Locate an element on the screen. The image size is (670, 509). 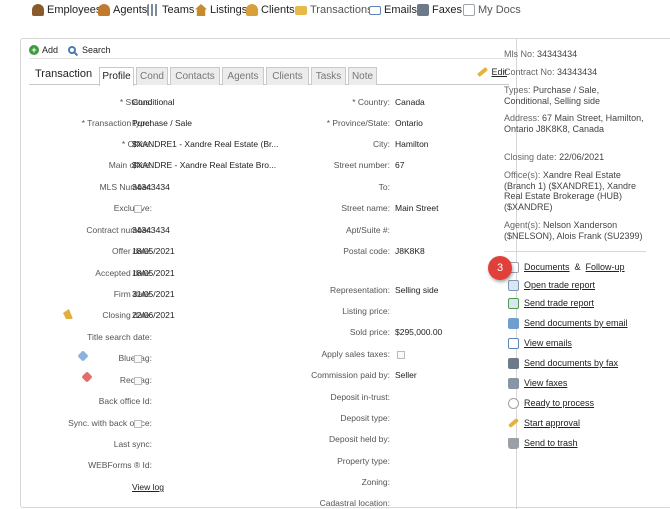
documents-link: Documents is located at coordinates (547, 267).